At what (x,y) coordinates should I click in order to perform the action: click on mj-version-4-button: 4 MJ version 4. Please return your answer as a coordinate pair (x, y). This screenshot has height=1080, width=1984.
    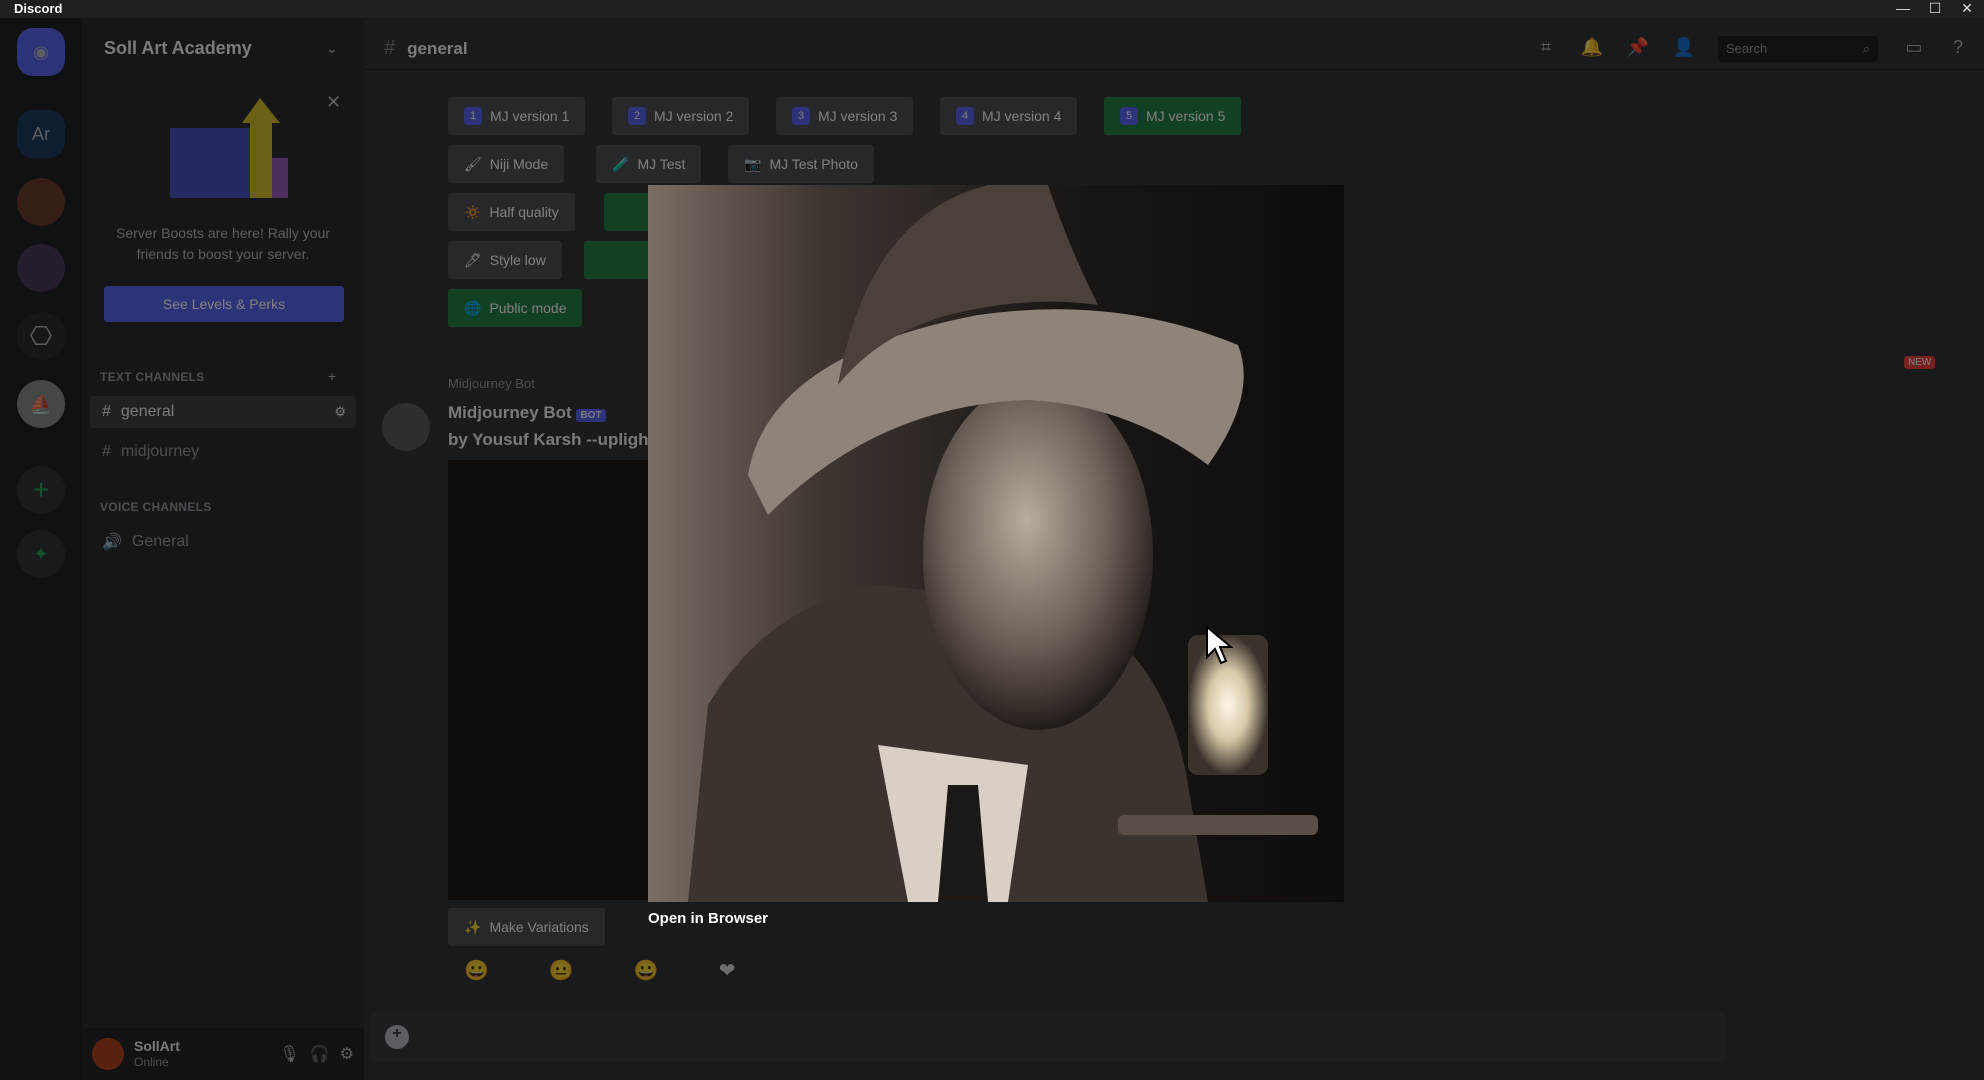
    Looking at the image, I should click on (1009, 116).